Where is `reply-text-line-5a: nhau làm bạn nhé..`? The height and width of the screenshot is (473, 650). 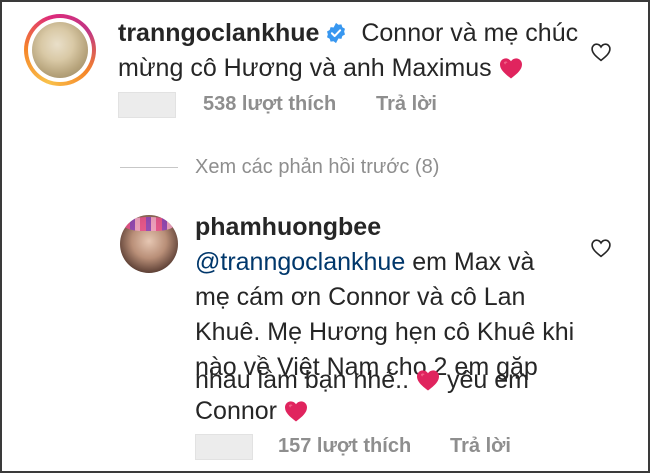 reply-text-line-5a: nhau làm bạn nhé.. is located at coordinates (302, 380).